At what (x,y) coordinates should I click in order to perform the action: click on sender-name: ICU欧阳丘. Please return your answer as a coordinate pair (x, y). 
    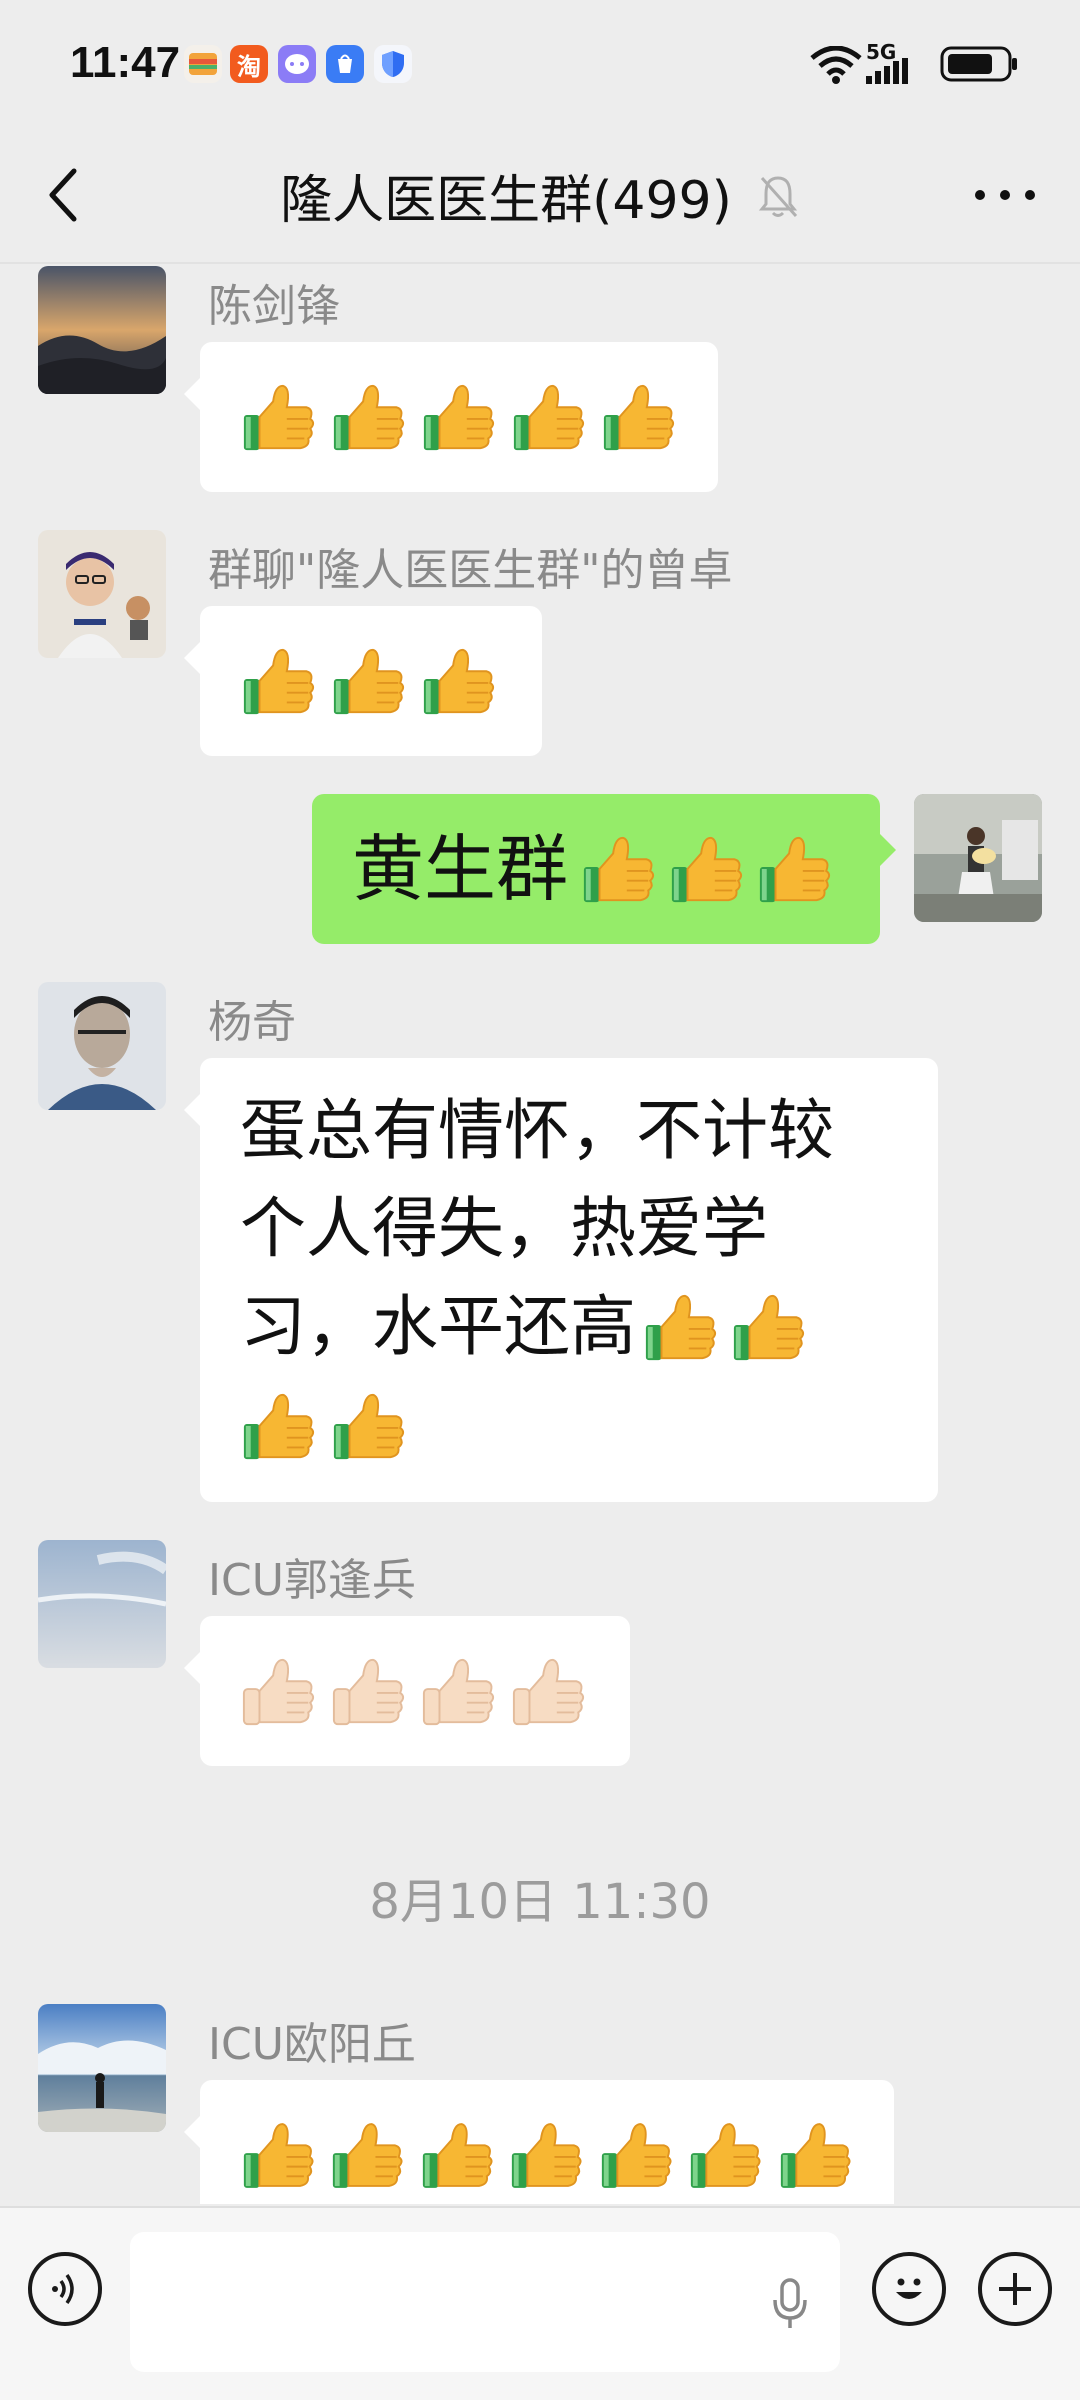
    Looking at the image, I should click on (312, 2044).